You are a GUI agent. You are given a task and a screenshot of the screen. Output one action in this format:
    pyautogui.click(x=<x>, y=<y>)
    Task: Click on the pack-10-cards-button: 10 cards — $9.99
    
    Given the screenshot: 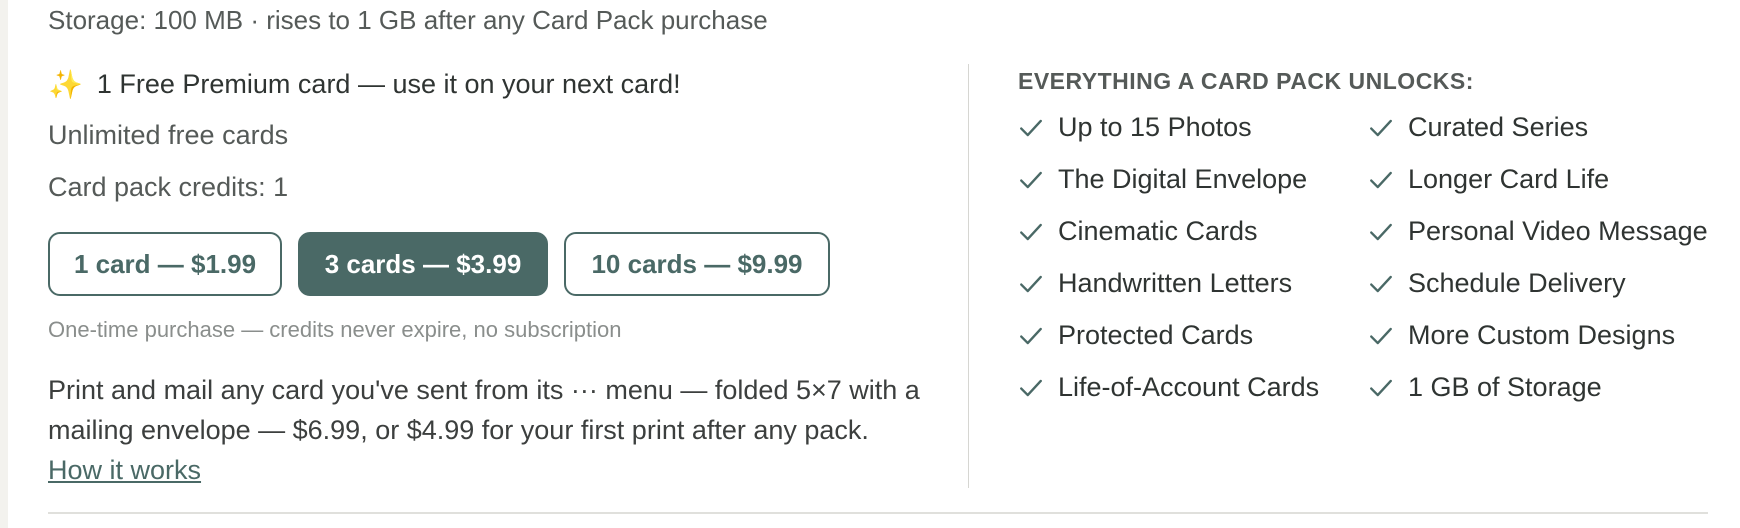 What is the action you would take?
    pyautogui.click(x=697, y=264)
    